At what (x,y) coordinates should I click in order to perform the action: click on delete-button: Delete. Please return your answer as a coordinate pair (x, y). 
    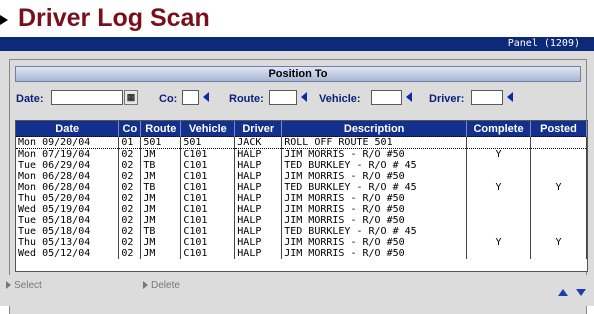
    Looking at the image, I should click on (161, 285).